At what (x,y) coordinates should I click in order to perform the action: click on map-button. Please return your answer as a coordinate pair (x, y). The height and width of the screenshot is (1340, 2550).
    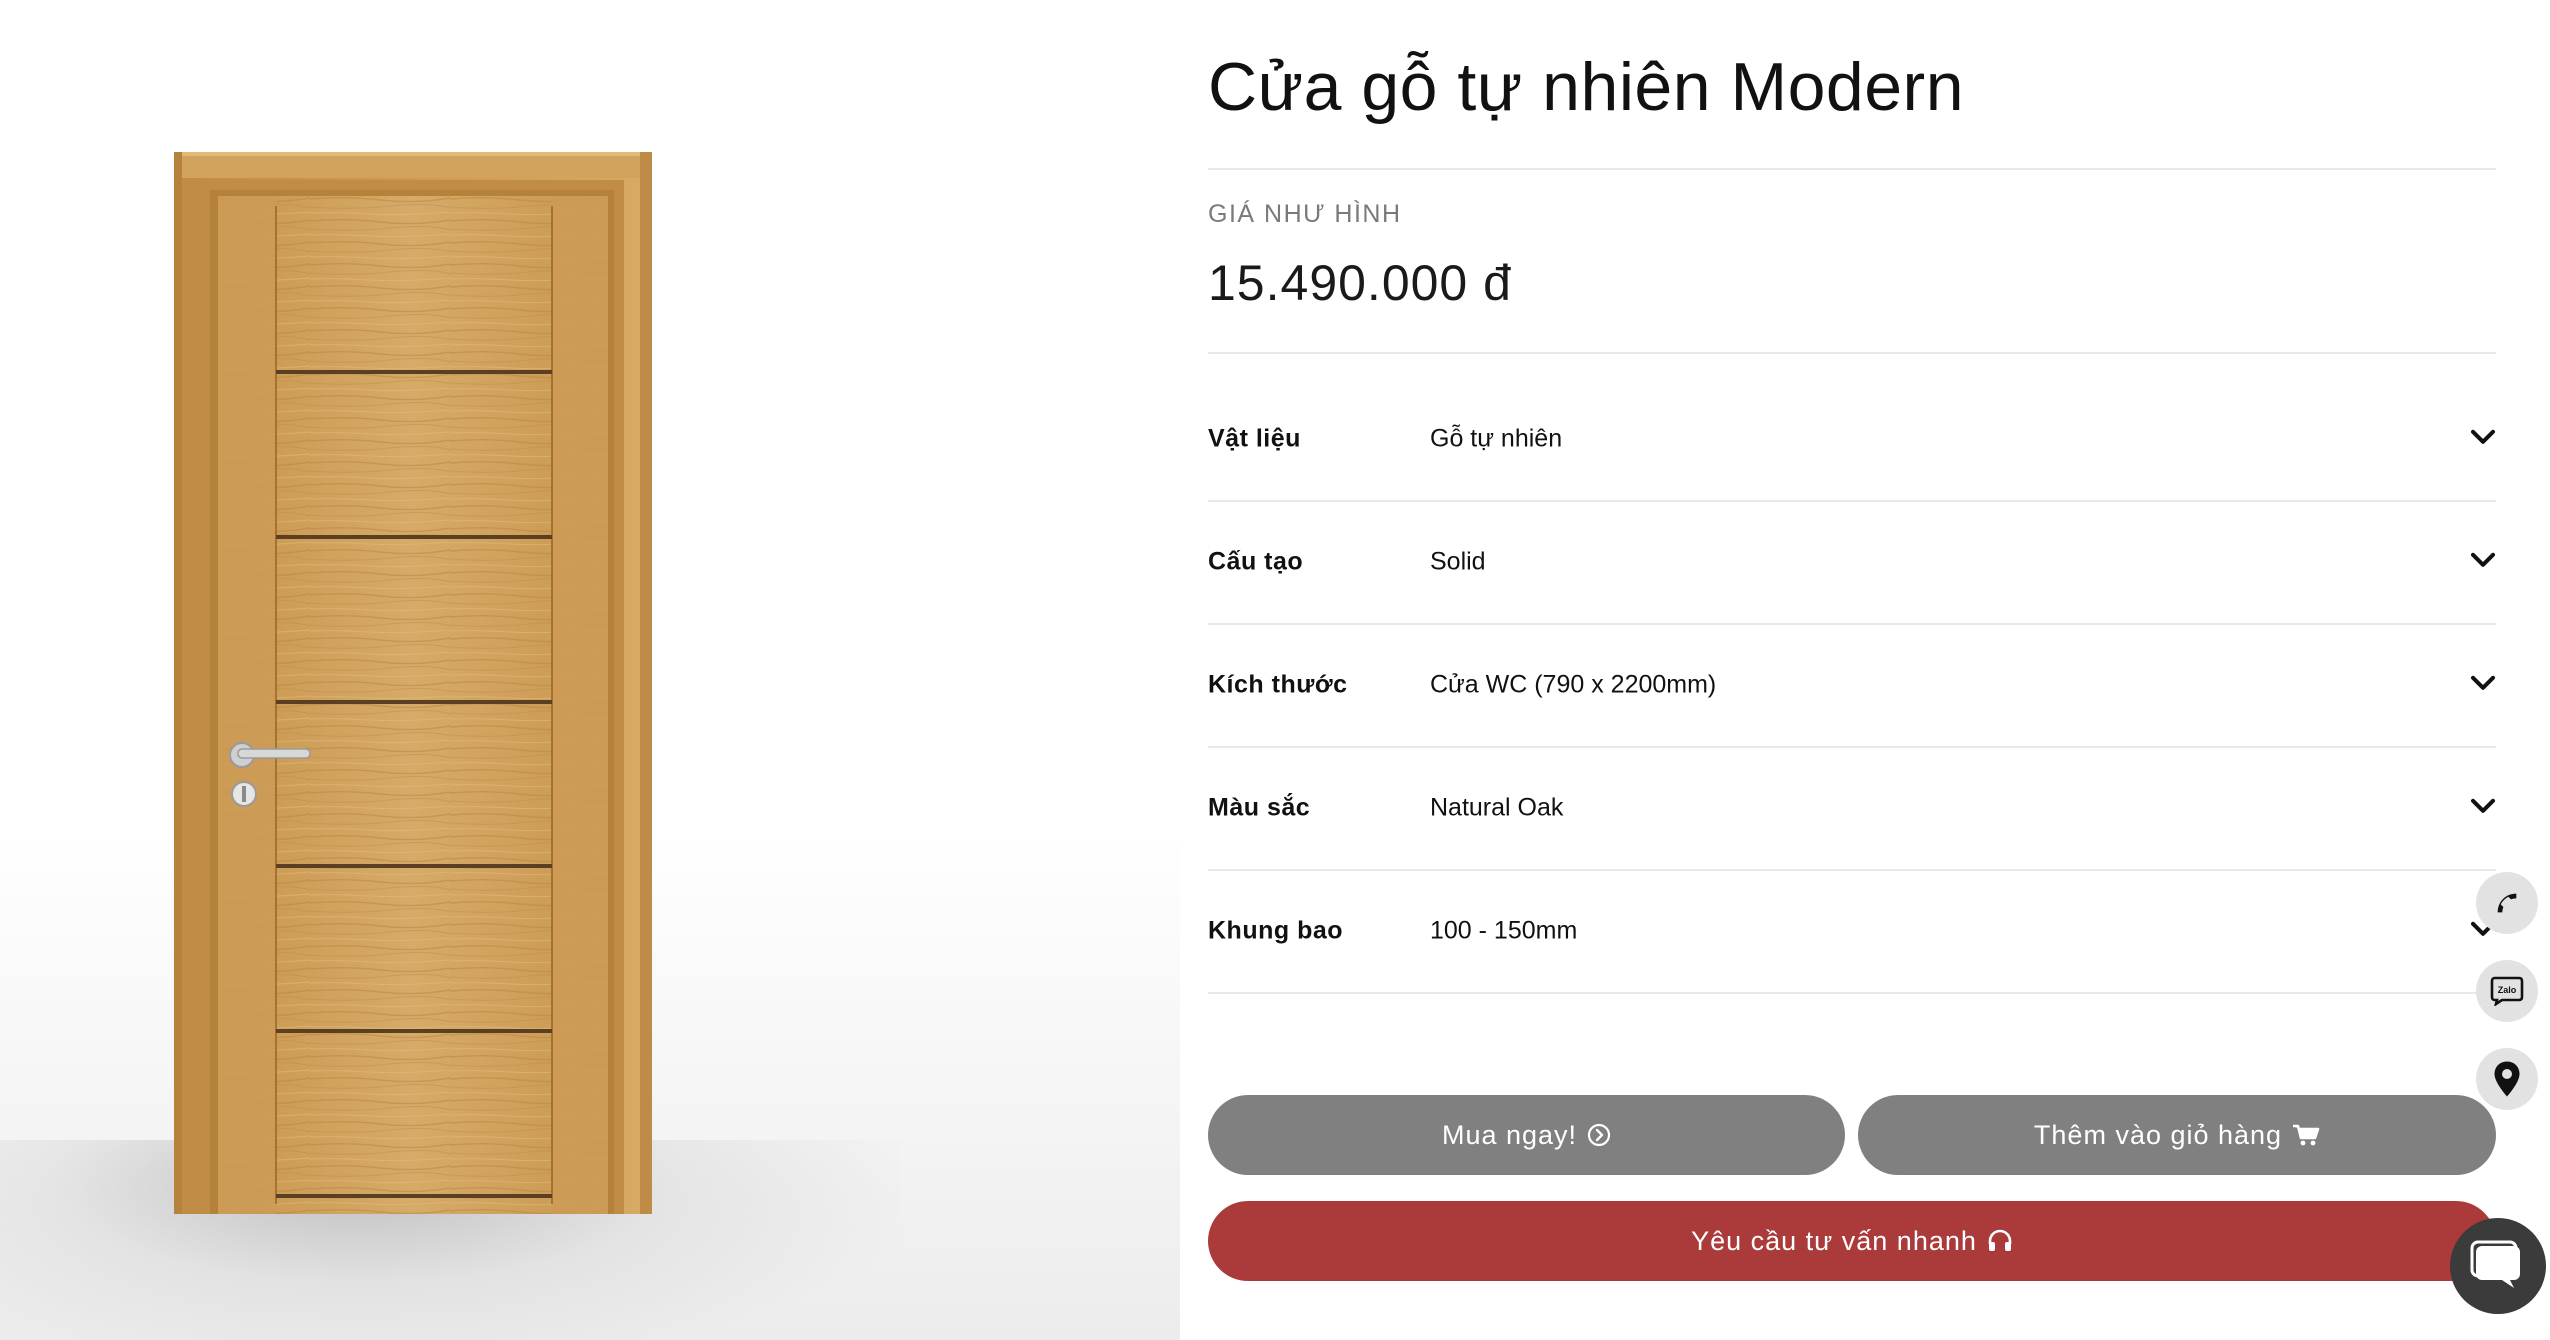
    Looking at the image, I should click on (2507, 1079).